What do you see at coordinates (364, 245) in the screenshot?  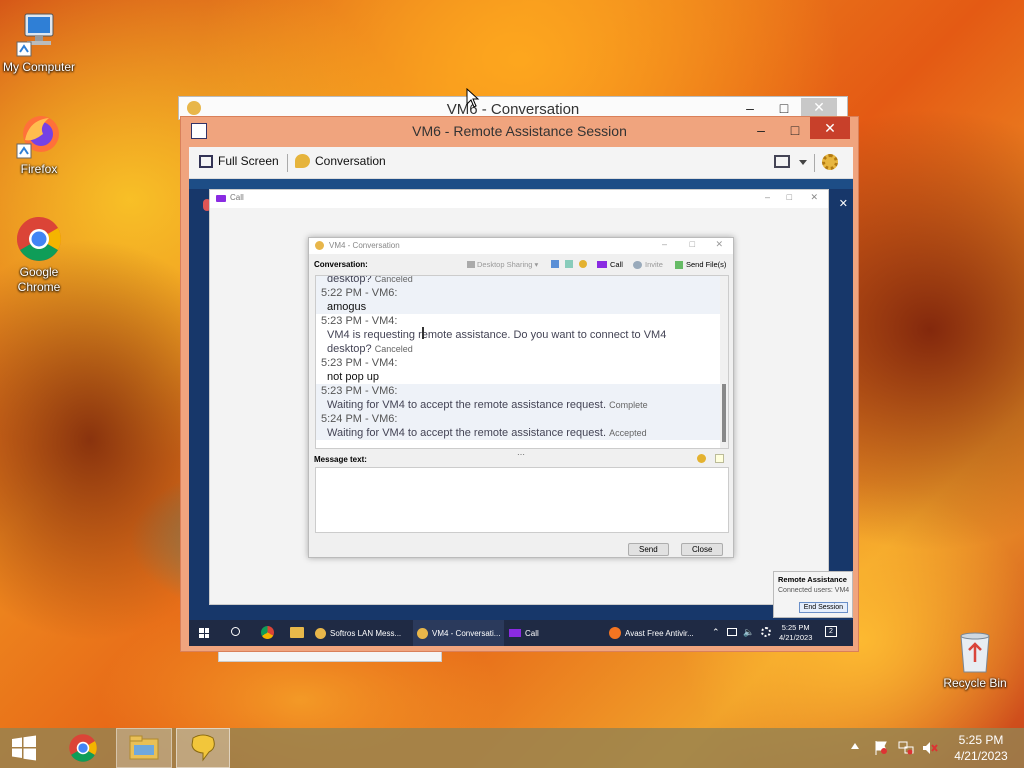 I see `window-title: VM4 - Conversation` at bounding box center [364, 245].